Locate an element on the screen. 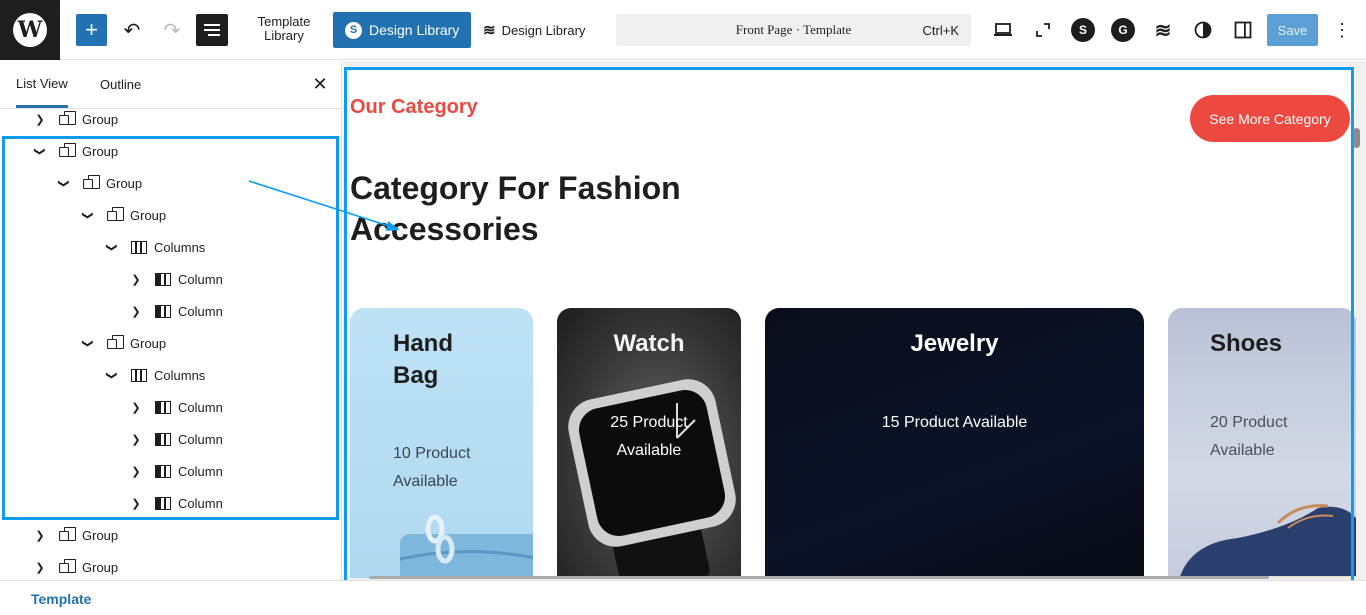 This screenshot has width=1366, height=615. card-subtitle: 20 Product Available is located at coordinates (1248, 437).